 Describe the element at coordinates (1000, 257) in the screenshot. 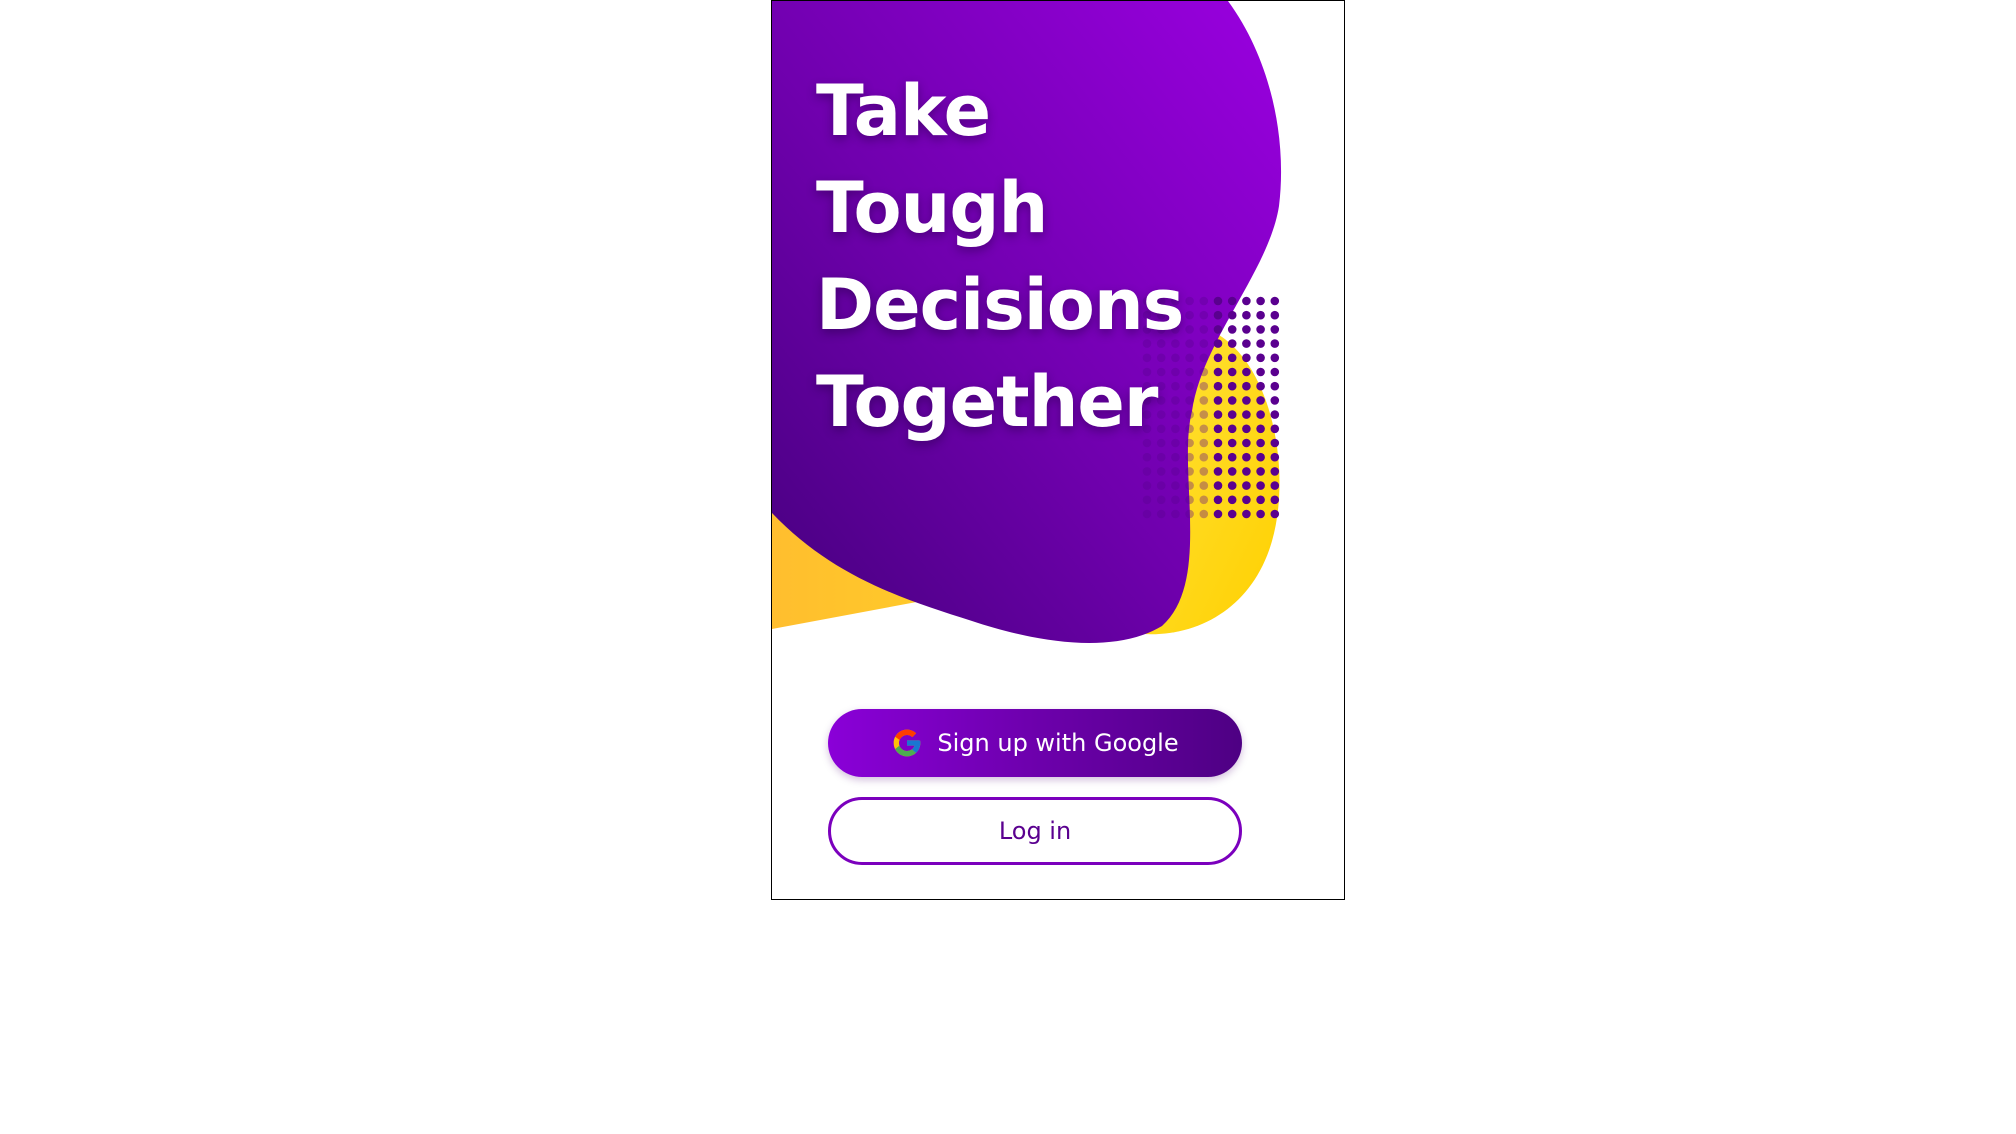

I see `headline: Take Tough Decisions Together` at that location.